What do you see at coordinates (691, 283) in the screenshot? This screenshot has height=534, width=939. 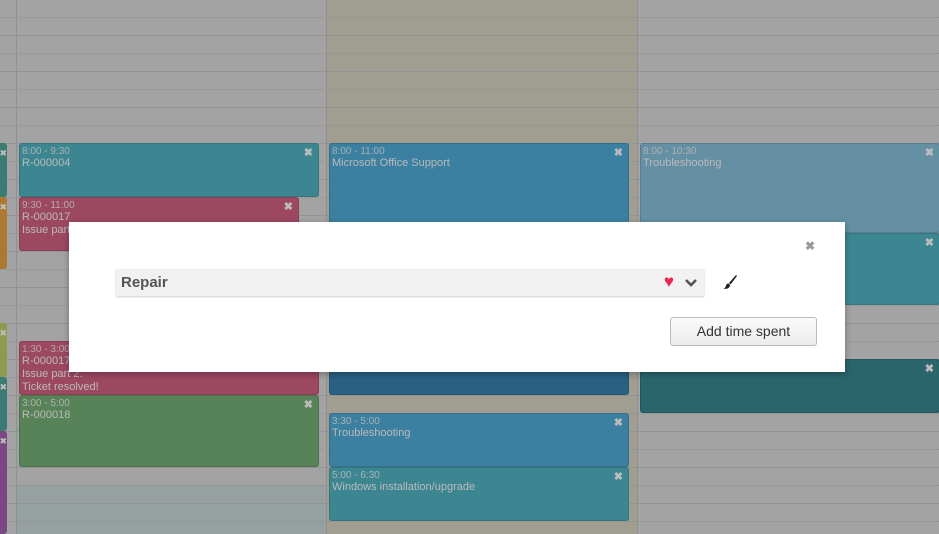 I see `chevron-down-icon` at bounding box center [691, 283].